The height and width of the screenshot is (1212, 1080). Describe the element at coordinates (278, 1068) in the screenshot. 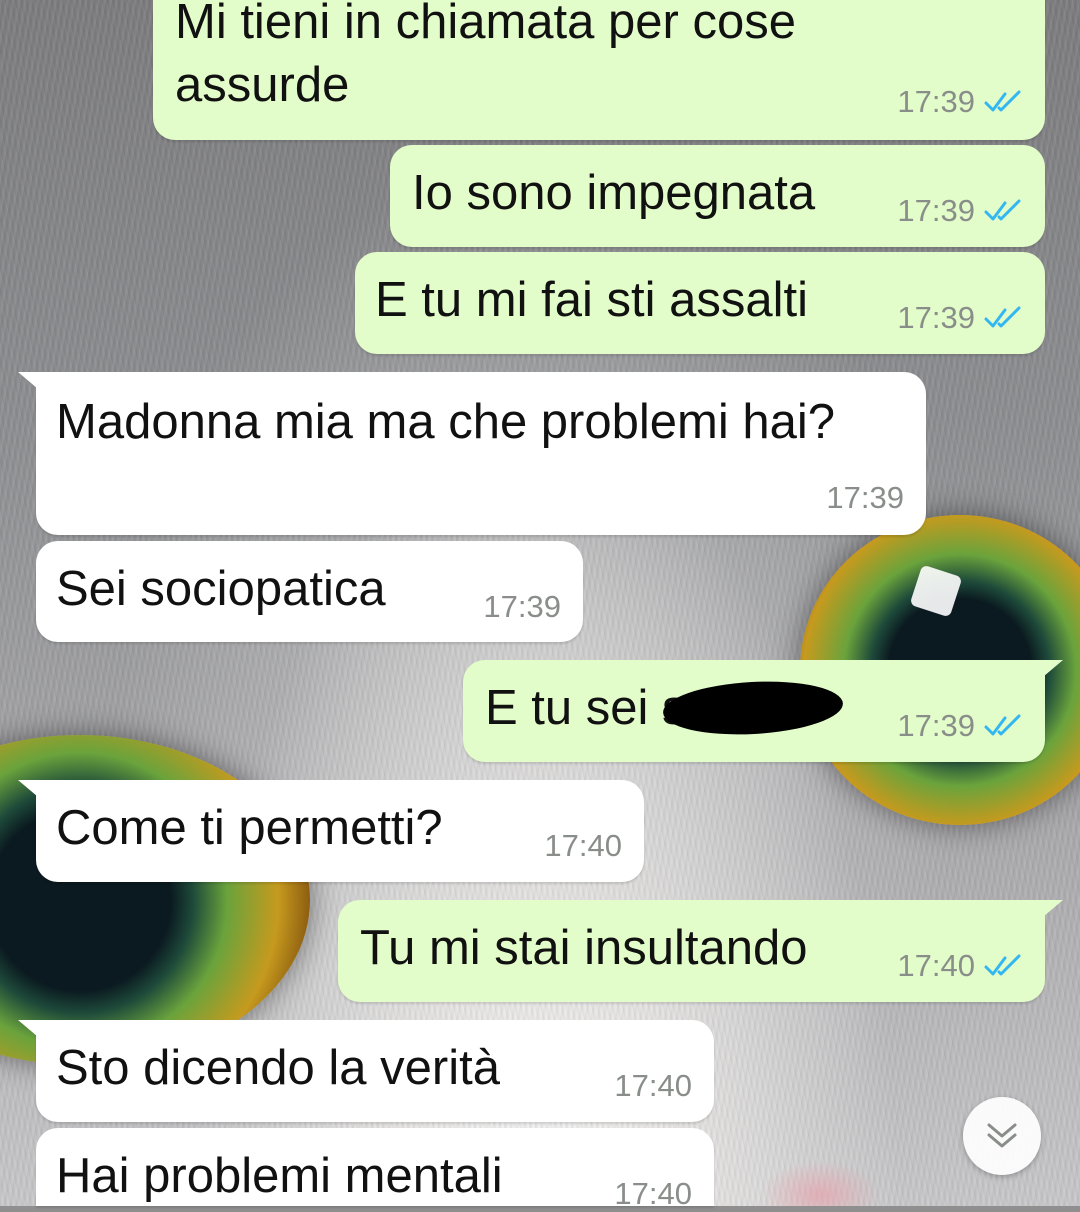

I see `message-text: Sto dicendo la verità` at that location.